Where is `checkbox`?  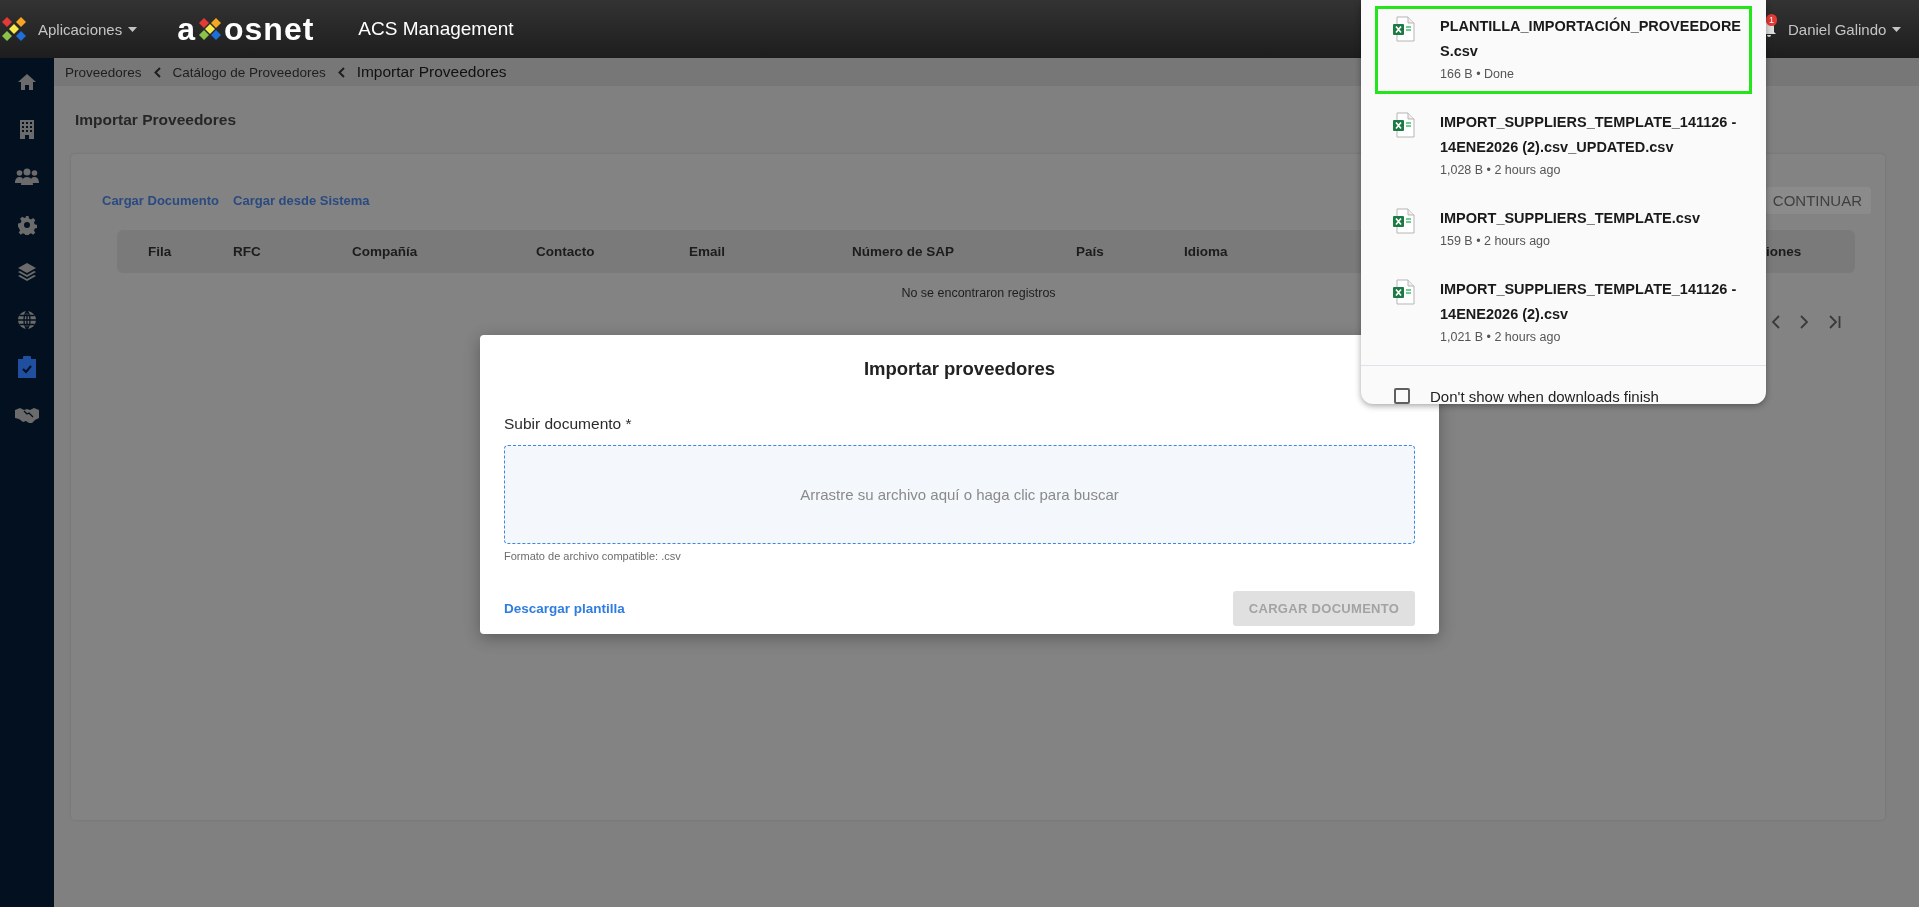 checkbox is located at coordinates (1402, 396).